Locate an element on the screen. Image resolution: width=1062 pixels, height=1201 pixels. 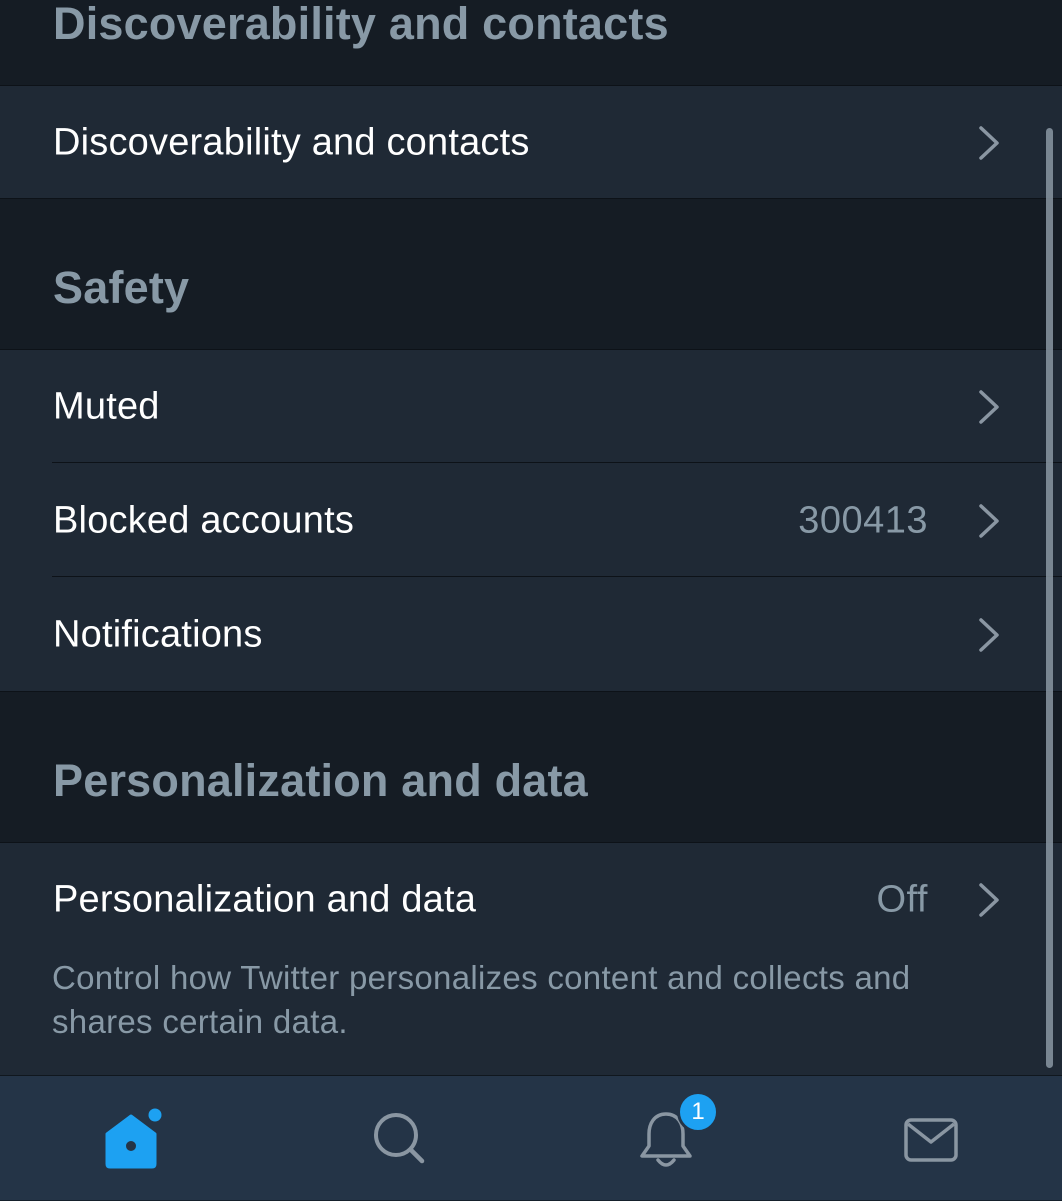
section-header-personalization: Personalization and data is located at coordinates (531, 767).